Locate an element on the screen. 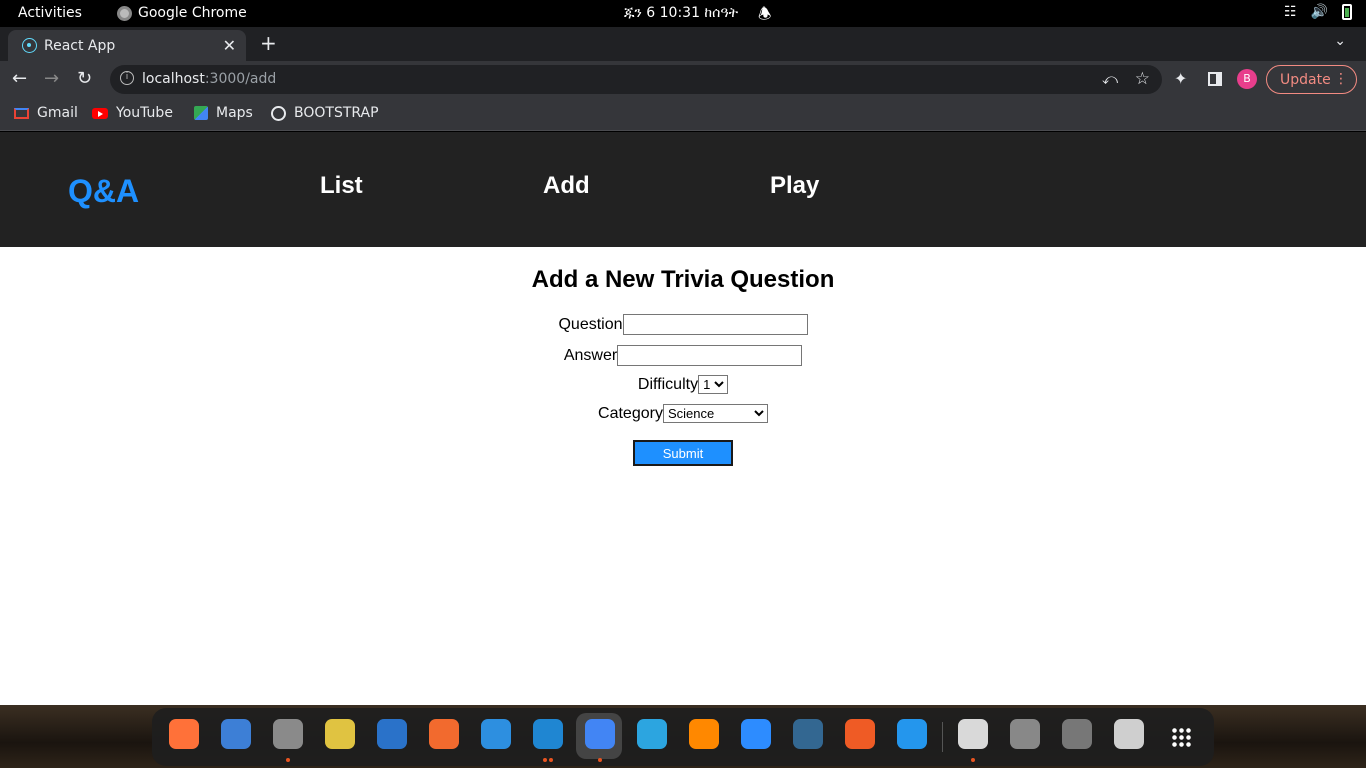 The height and width of the screenshot is (768, 1366). youtube-icon is located at coordinates (100, 113).